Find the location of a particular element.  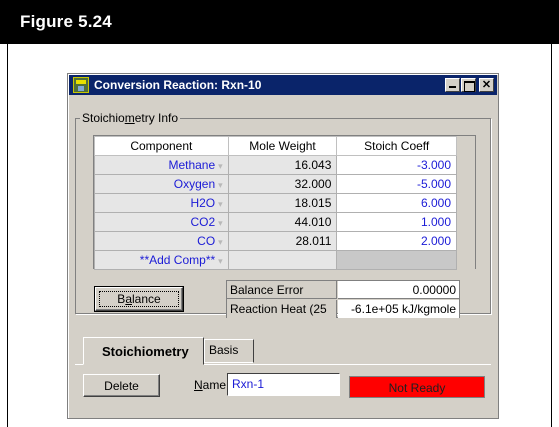

name-label: Name is located at coordinates (210, 385).